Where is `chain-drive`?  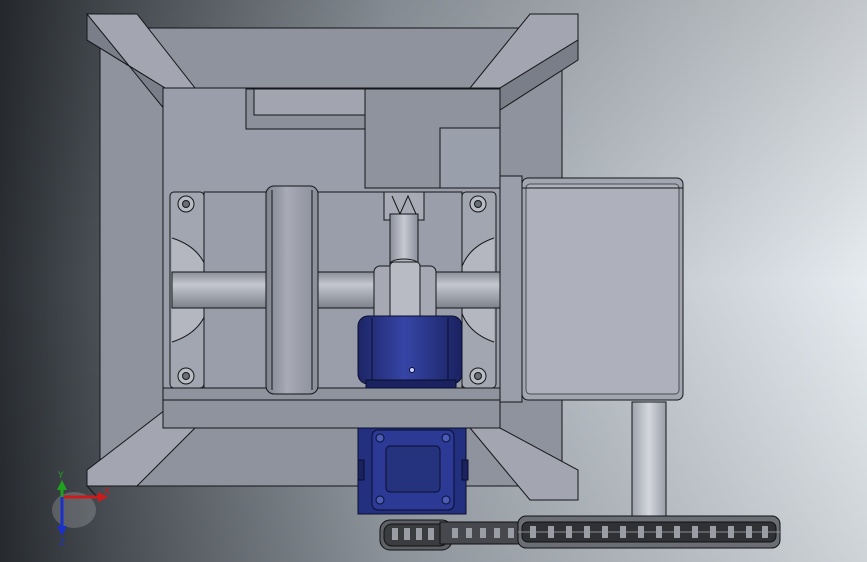
chain-drive is located at coordinates (580, 533).